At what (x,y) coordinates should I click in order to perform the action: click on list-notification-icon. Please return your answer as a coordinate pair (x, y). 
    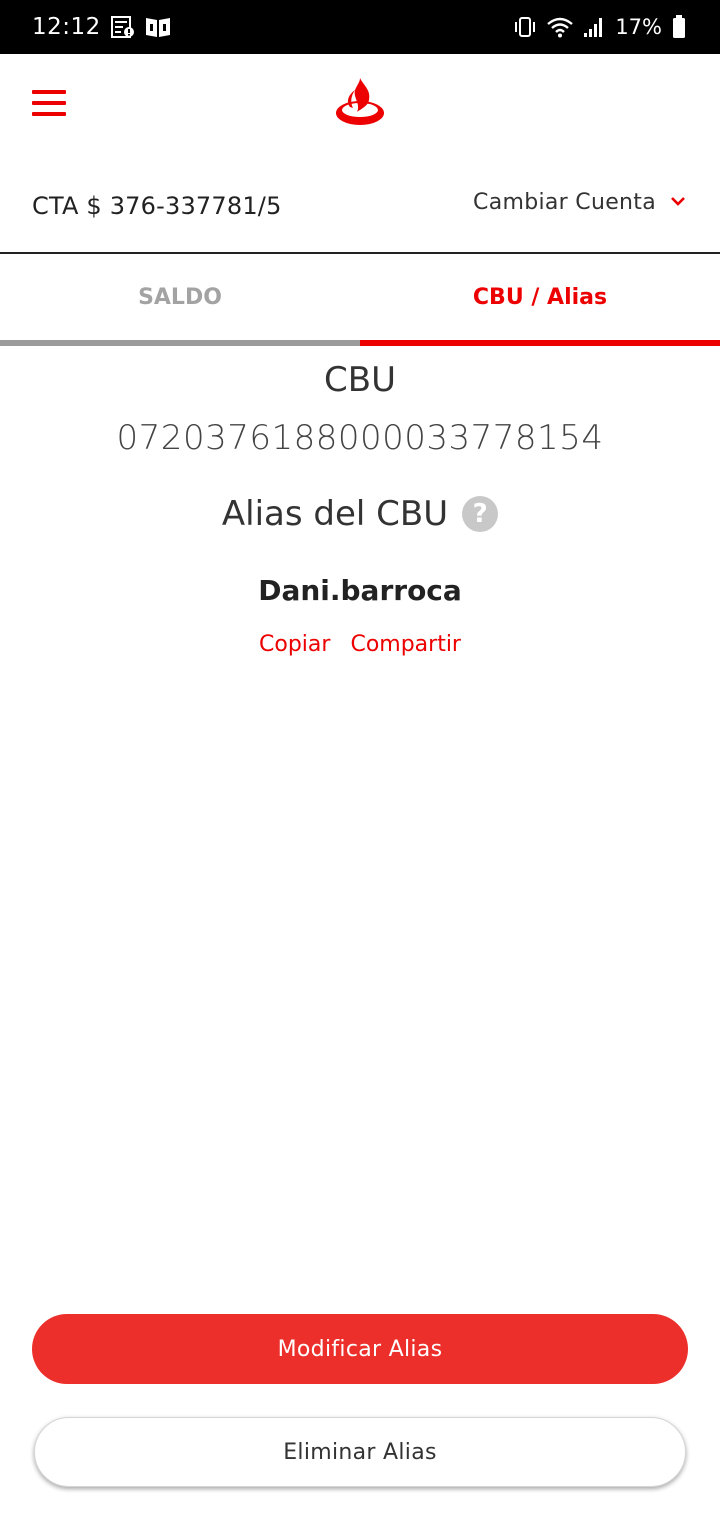
    Looking at the image, I should click on (122, 27).